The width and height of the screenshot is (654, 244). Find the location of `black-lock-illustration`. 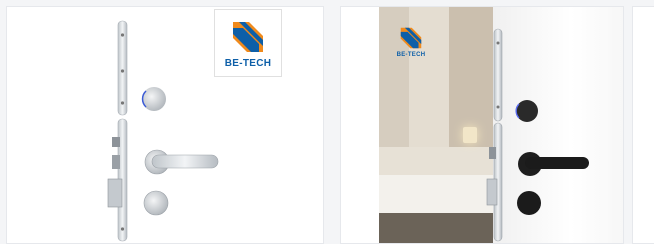

black-lock-illustration is located at coordinates (537, 135).